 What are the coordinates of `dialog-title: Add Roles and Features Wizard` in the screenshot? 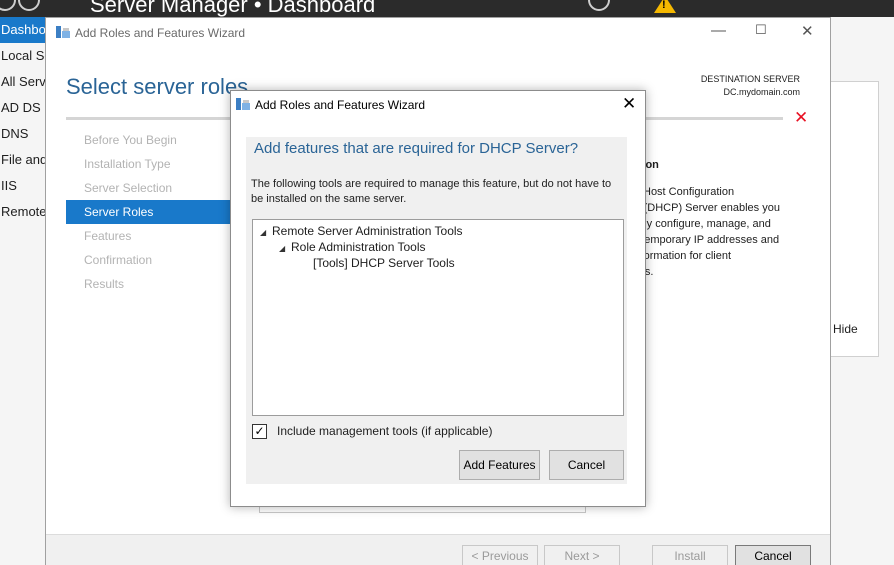 It's located at (340, 105).